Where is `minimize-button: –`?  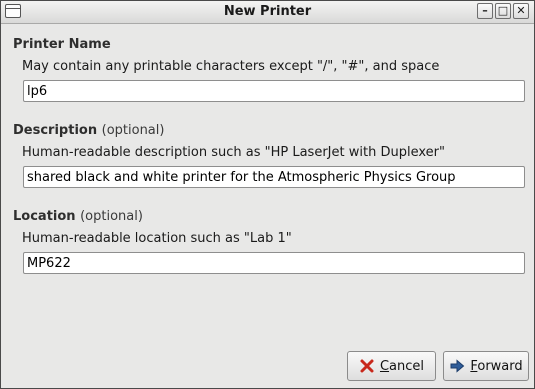 minimize-button: – is located at coordinates (485, 11).